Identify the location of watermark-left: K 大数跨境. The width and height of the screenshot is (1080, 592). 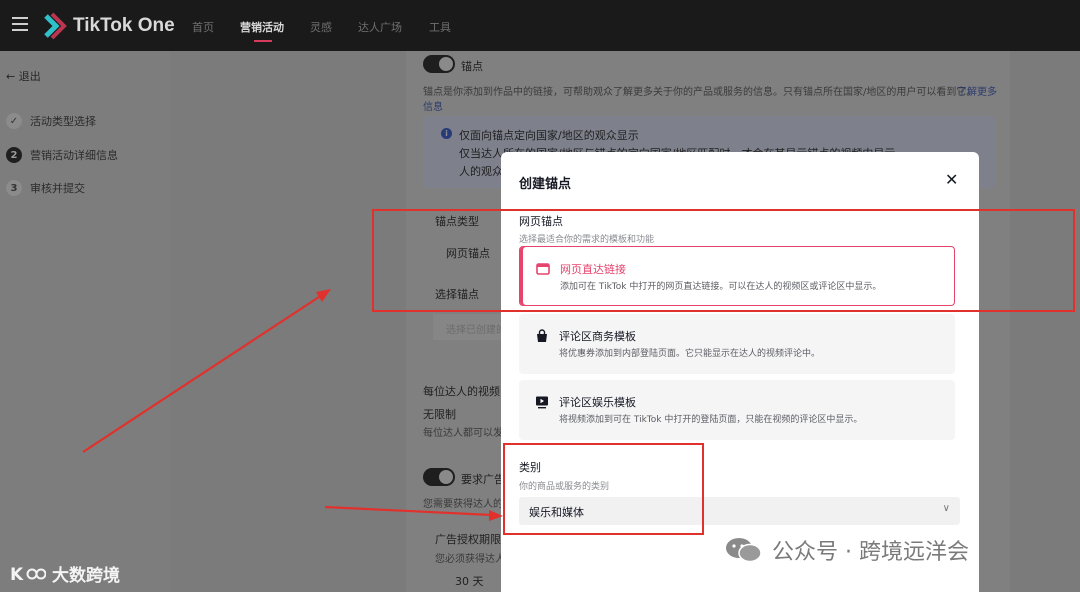
(65, 574).